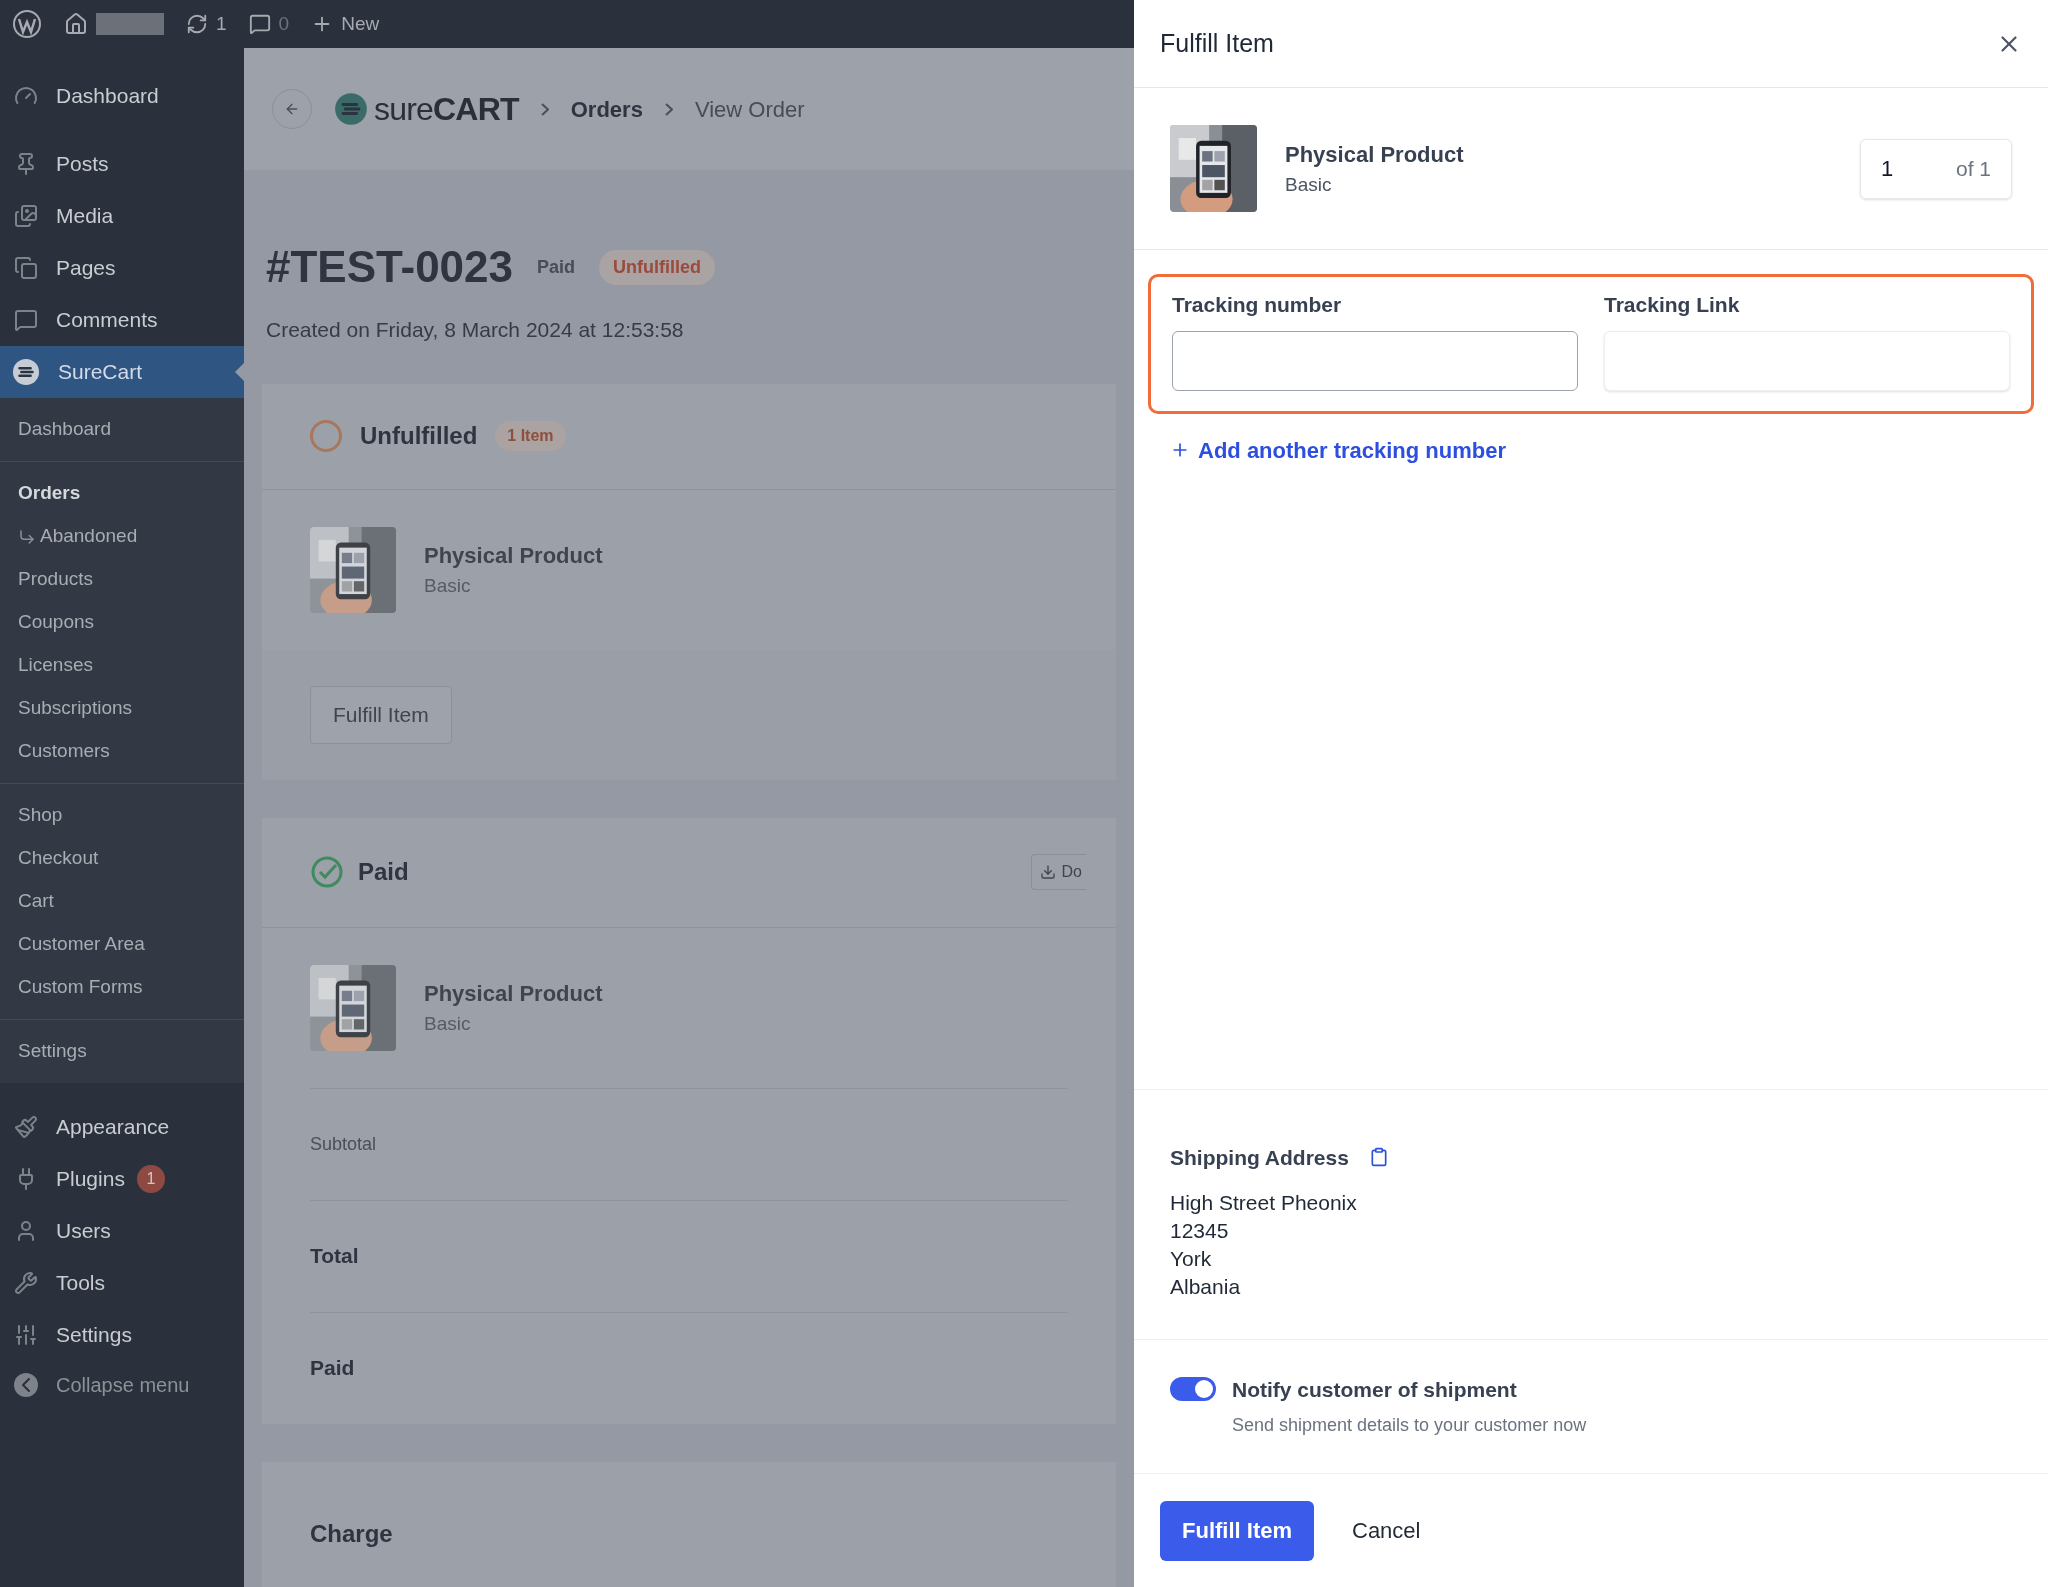 This screenshot has height=1587, width=2048. Describe the element at coordinates (83, 1231) in the screenshot. I see `menu-item: Users` at that location.